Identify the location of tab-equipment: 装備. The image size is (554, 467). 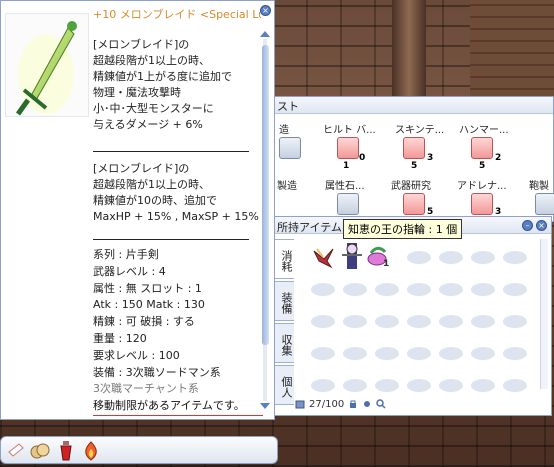
(284, 301).